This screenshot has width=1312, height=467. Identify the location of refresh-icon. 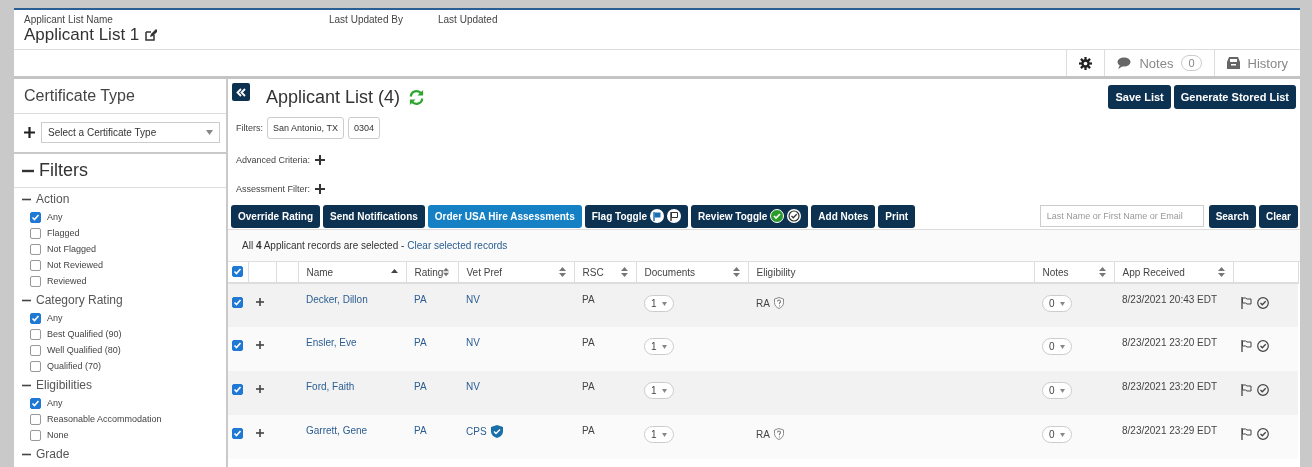
(417, 97).